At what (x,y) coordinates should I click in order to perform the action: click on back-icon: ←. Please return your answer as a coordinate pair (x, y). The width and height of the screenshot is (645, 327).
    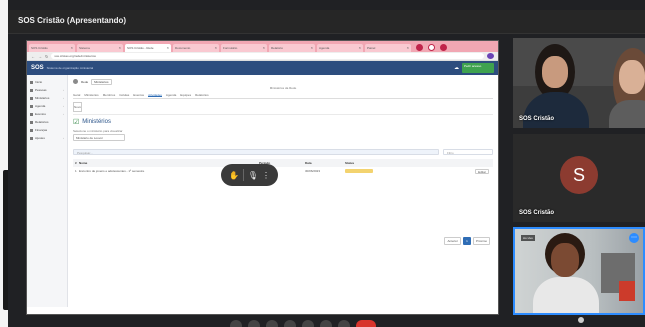
    Looking at the image, I should click on (33, 56).